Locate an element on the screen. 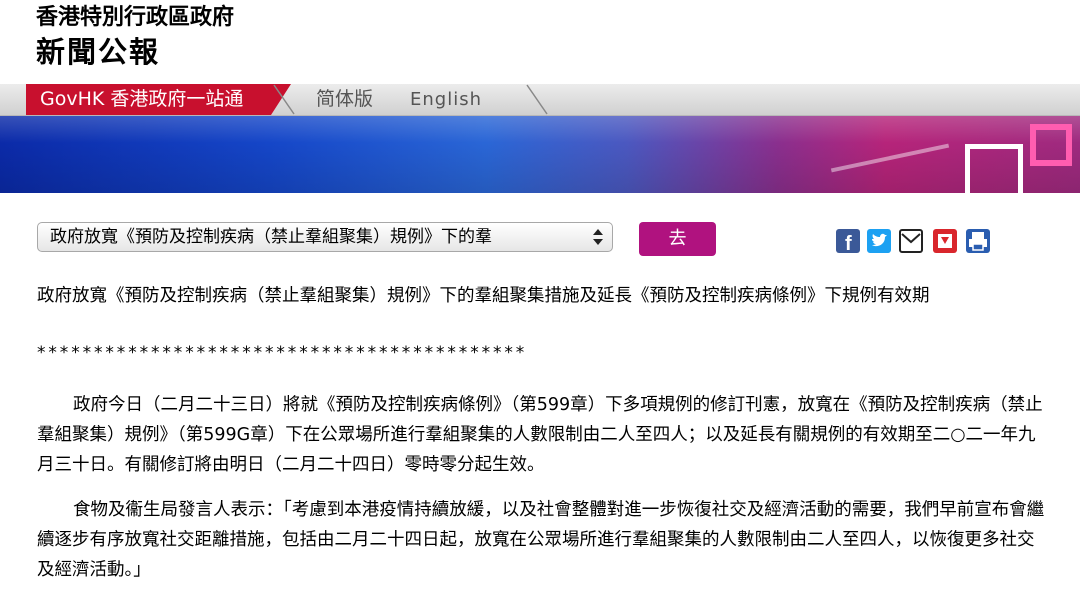 Image resolution: width=1080 pixels, height=596 pixels. banner-shade is located at coordinates (540, 154).